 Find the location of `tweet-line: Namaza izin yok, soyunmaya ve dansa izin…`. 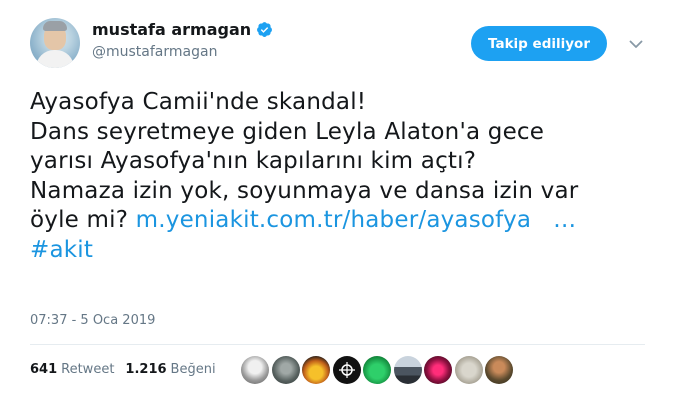

tweet-line: Namaza izin yok, soyunmaya ve dansa izin… is located at coordinates (304, 190).